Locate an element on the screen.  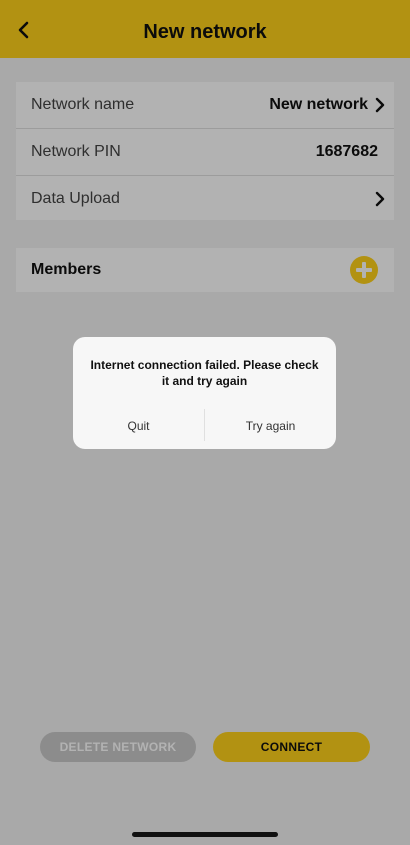
try-again-button: Try again is located at coordinates (270, 426).